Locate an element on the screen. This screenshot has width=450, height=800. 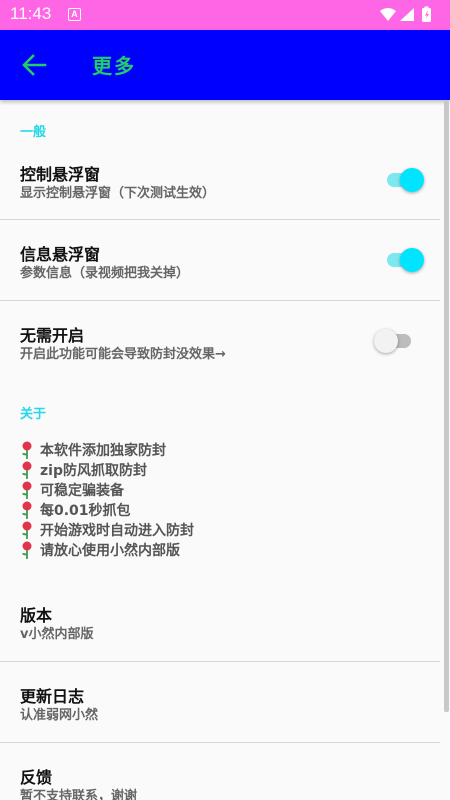
pref-summary: 认准弱网小然 is located at coordinates (59, 715).